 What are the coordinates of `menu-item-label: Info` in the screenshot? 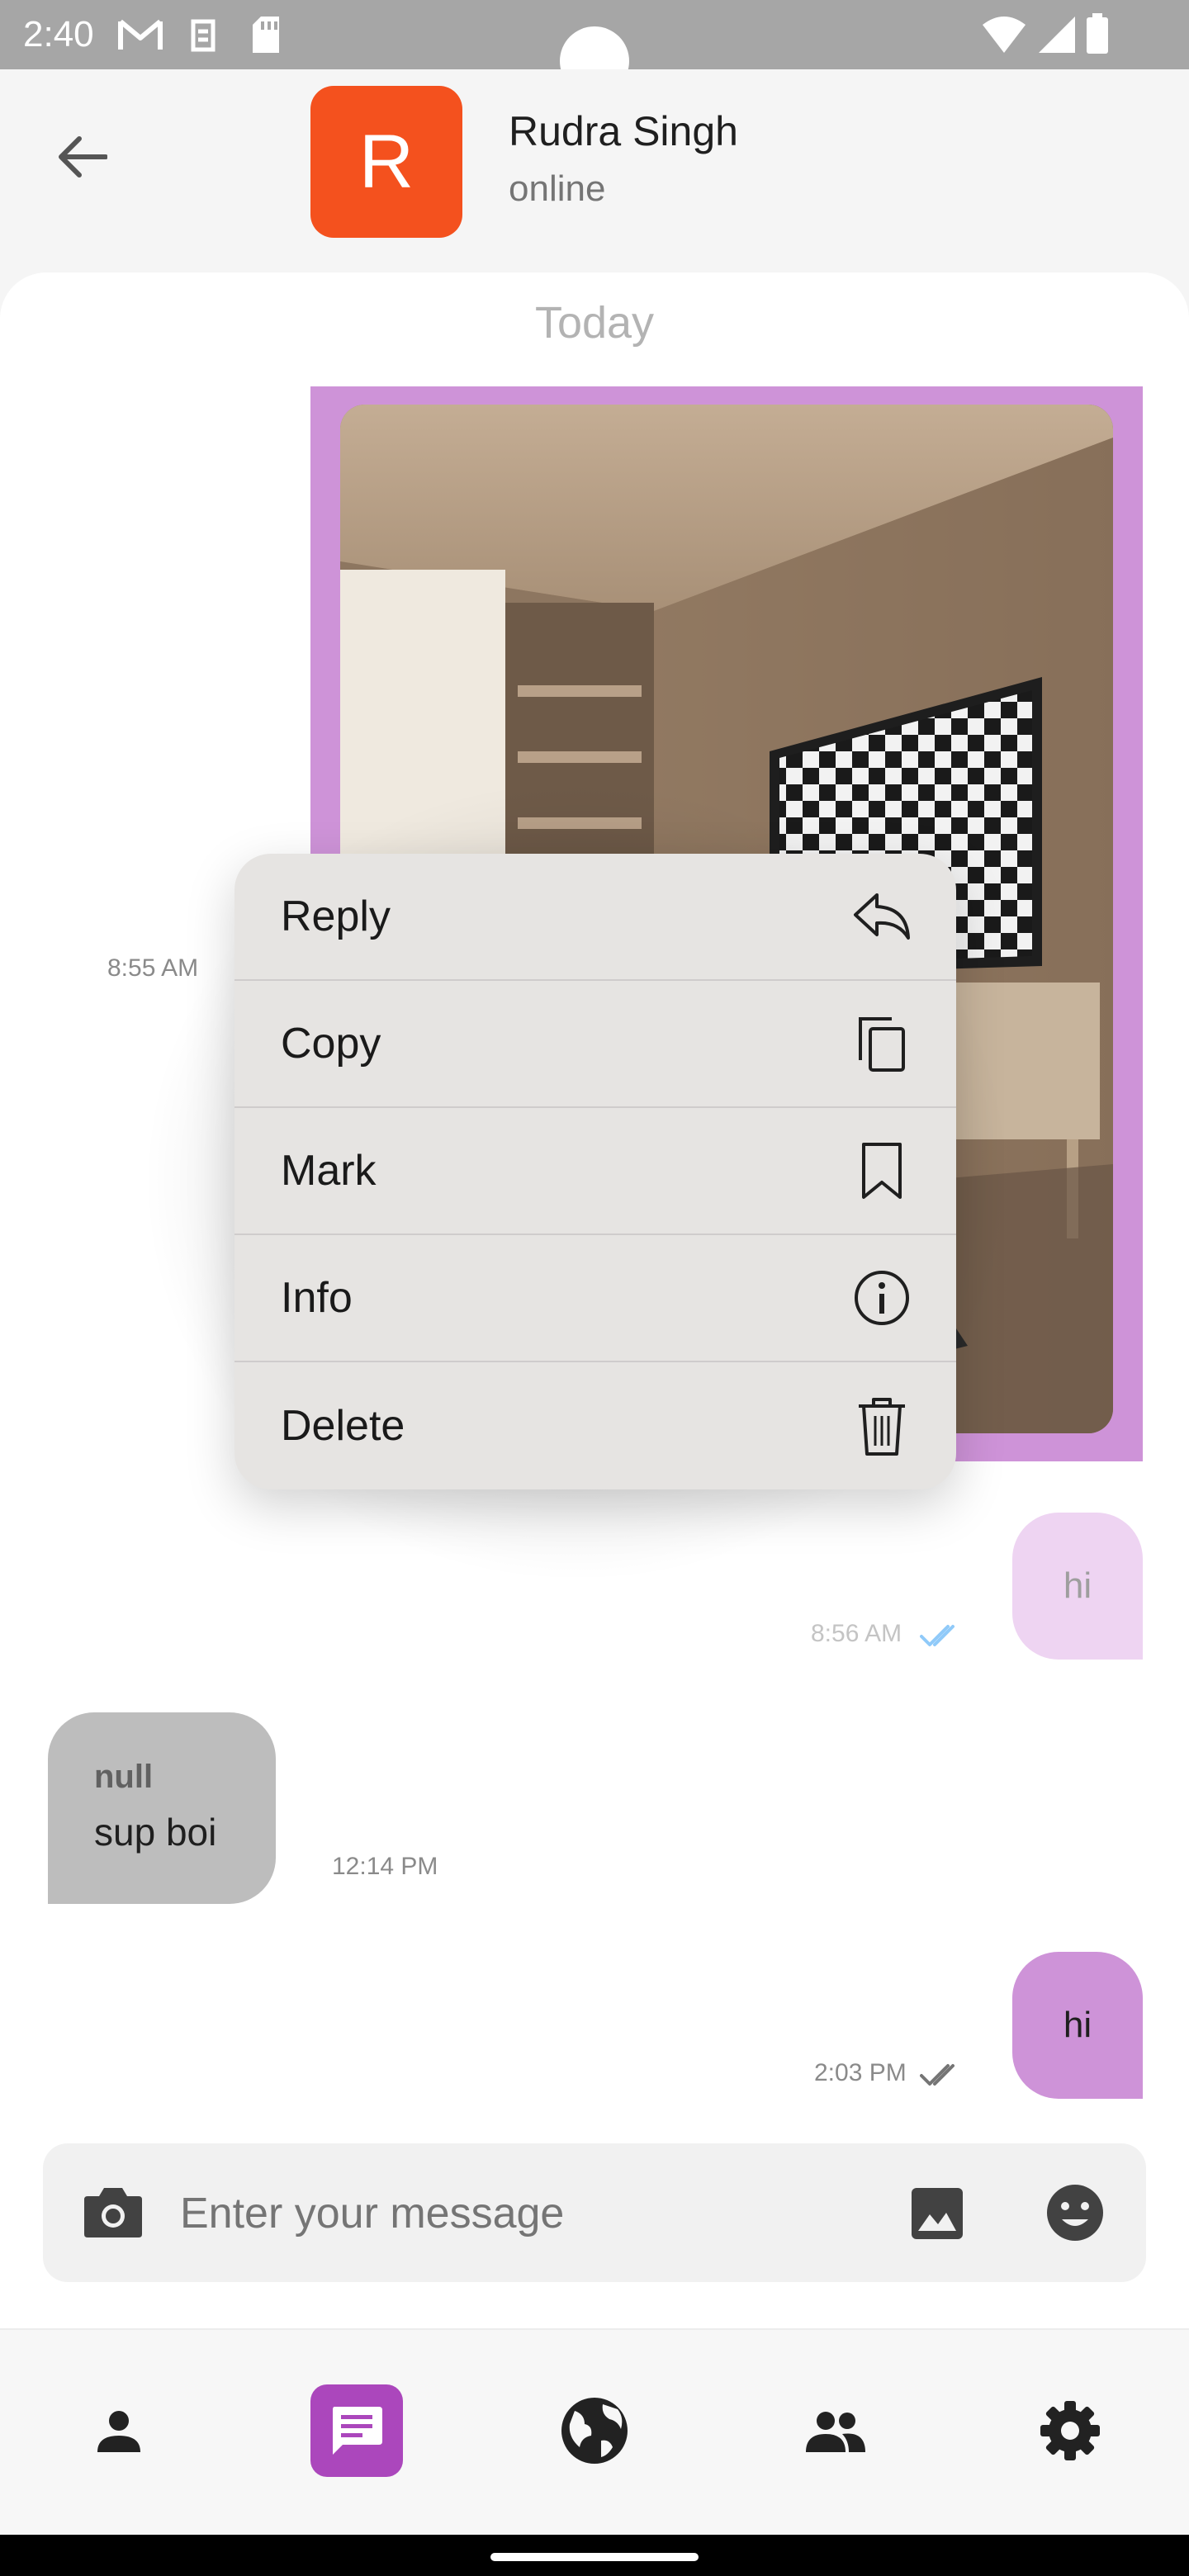 It's located at (317, 1298).